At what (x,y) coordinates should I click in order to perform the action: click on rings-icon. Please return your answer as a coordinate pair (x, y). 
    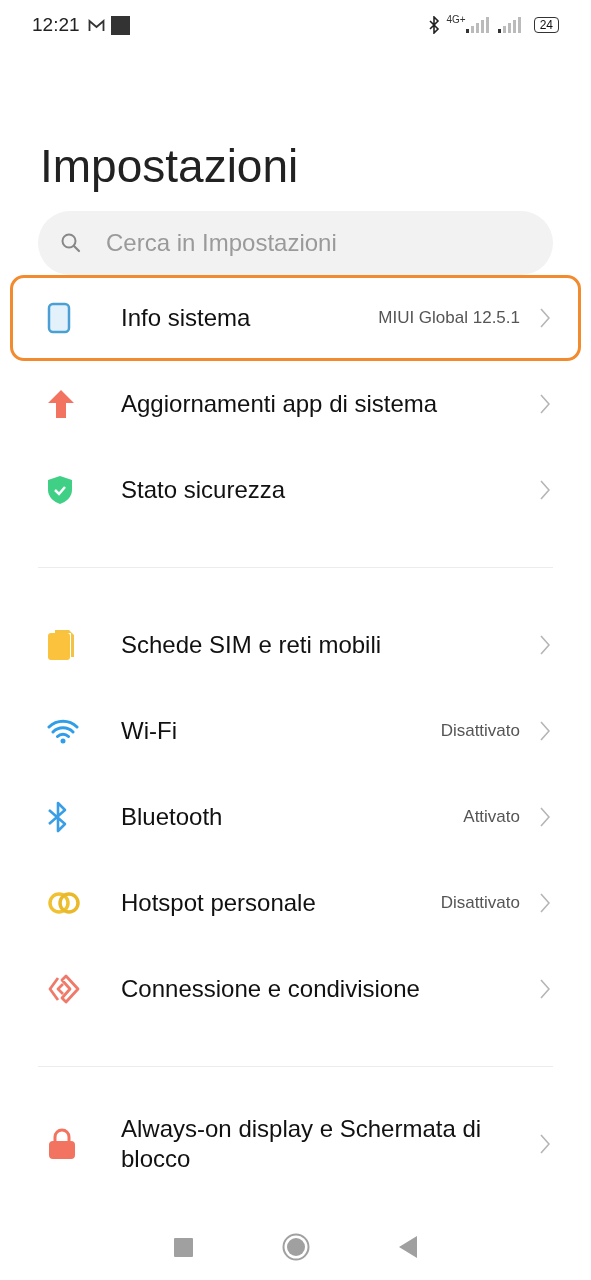
    Looking at the image, I should click on (64, 903).